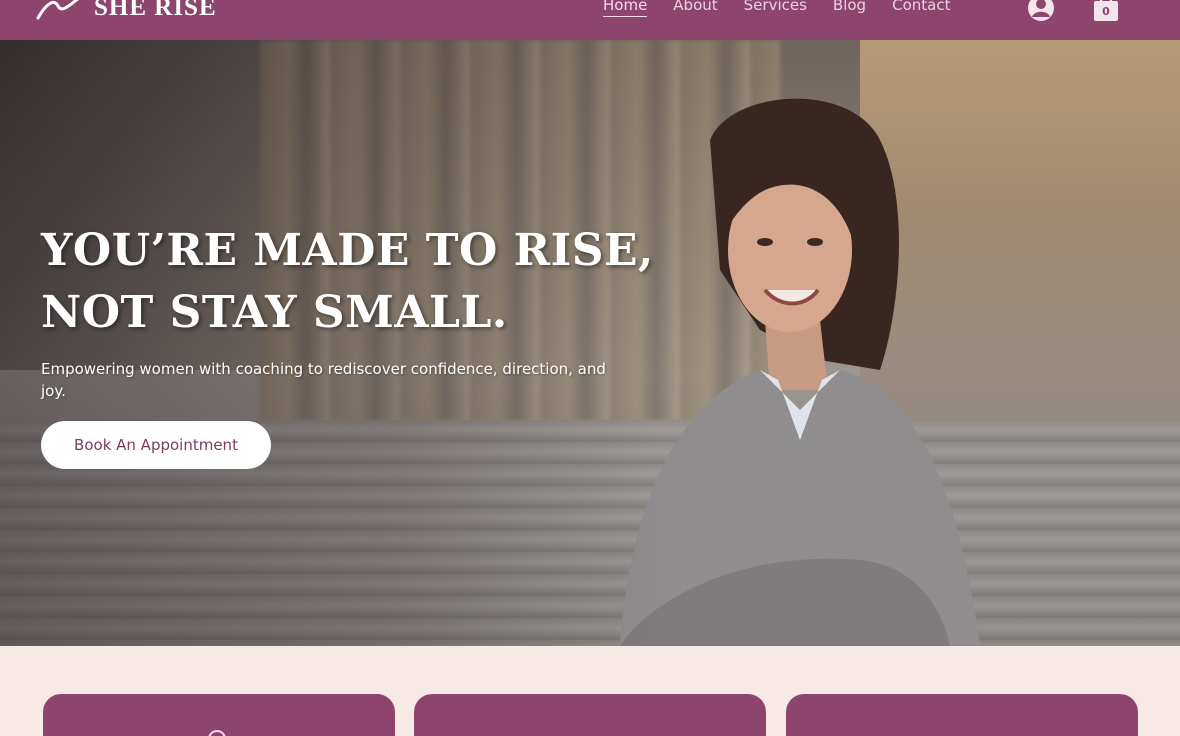 The width and height of the screenshot is (1180, 736). What do you see at coordinates (849, 8) in the screenshot?
I see `nav-blog: Blog` at bounding box center [849, 8].